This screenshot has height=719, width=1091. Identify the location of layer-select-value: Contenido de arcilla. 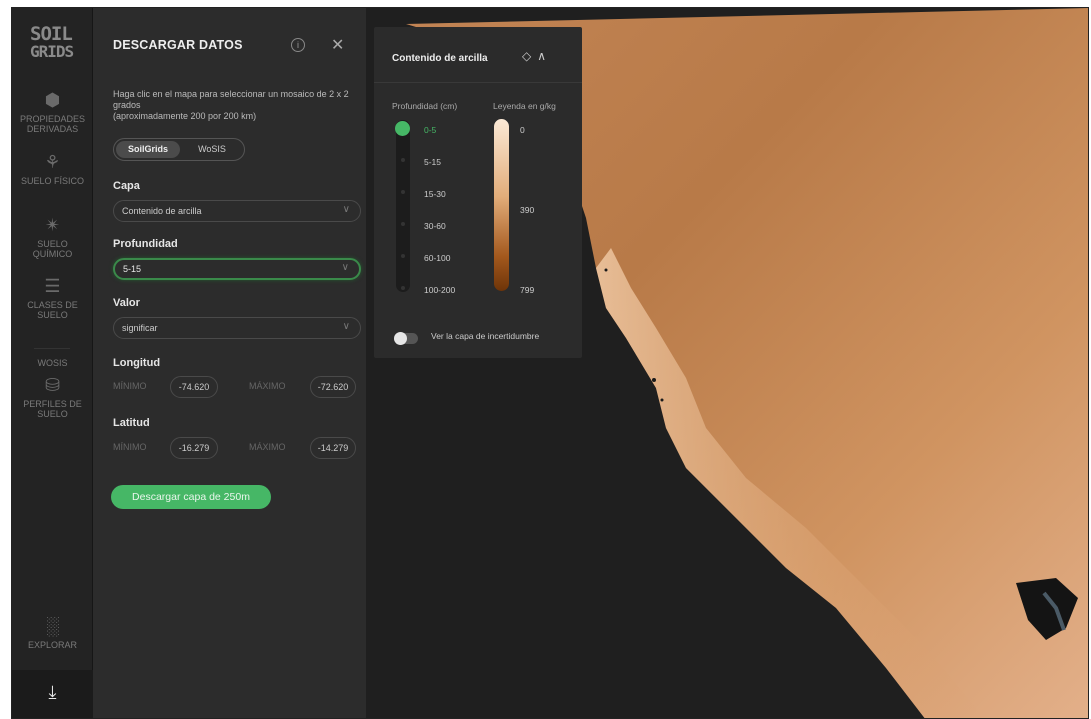
(162, 211).